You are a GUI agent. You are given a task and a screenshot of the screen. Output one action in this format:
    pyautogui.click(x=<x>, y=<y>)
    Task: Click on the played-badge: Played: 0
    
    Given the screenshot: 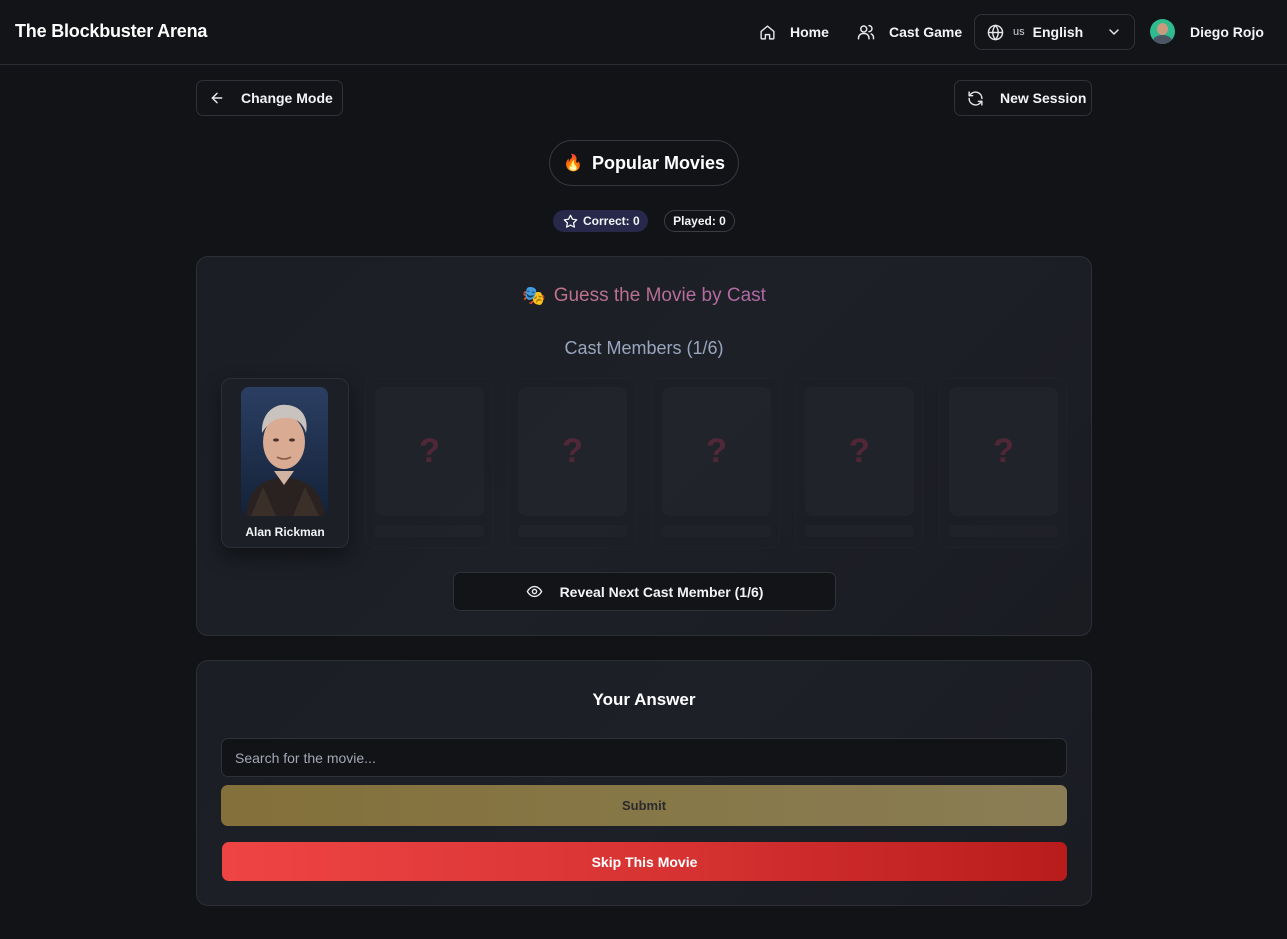 What is the action you would take?
    pyautogui.click(x=699, y=221)
    